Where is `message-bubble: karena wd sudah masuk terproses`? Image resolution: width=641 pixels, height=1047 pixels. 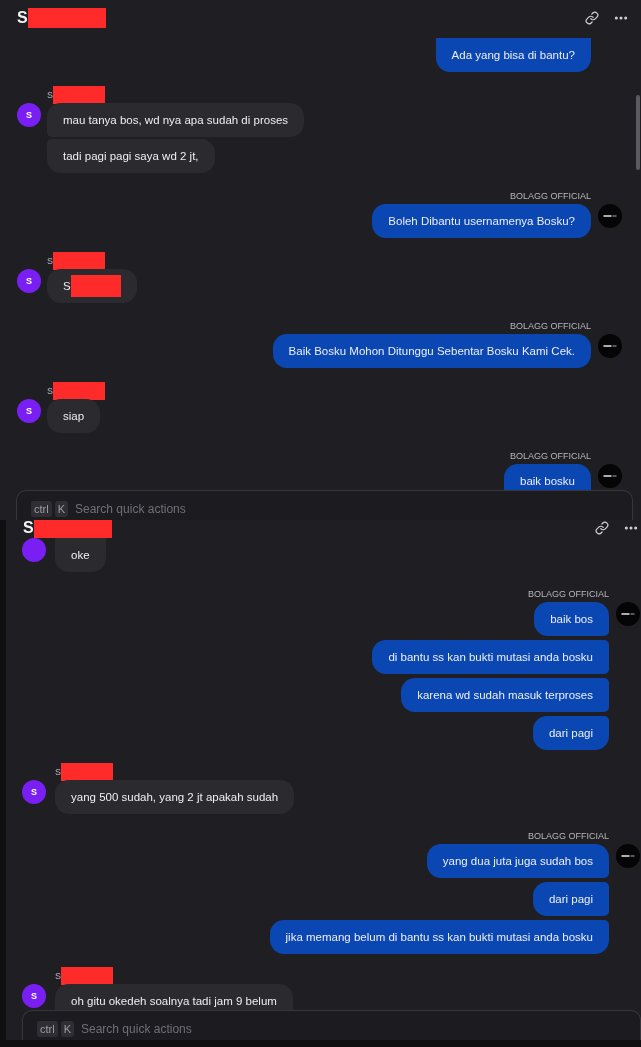 message-bubble: karena wd sudah masuk terproses is located at coordinates (505, 695).